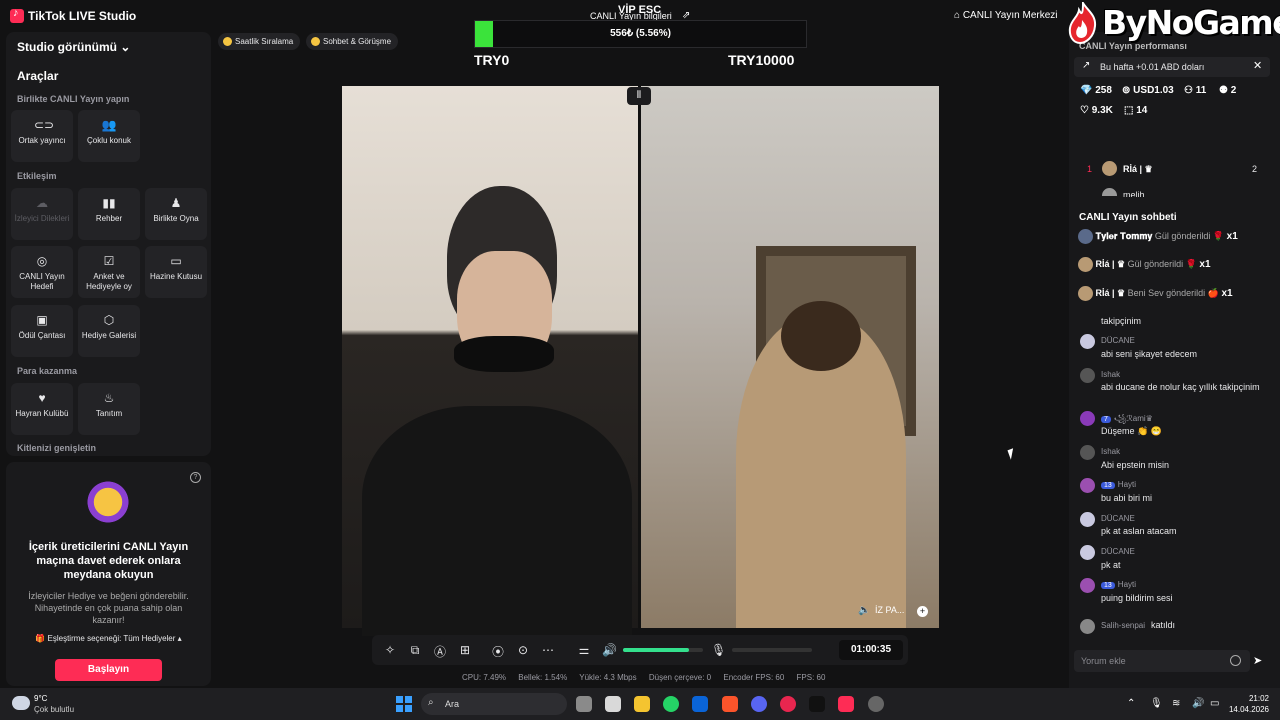  Describe the element at coordinates (1214, 703) in the screenshot. I see `battery-icon: ▭` at that location.